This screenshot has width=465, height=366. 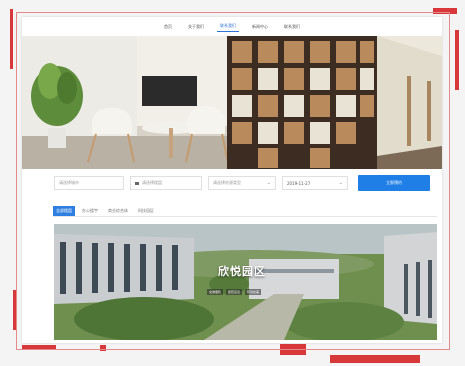 What do you see at coordinates (90, 211) in the screenshot?
I see `tab-office: 办公楼宇` at bounding box center [90, 211].